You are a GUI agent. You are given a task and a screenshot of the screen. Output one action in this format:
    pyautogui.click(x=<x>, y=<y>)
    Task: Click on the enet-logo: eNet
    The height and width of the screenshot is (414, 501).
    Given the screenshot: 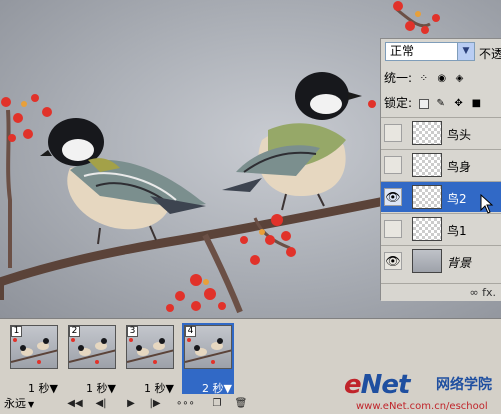 What is the action you would take?
    pyautogui.click(x=377, y=385)
    